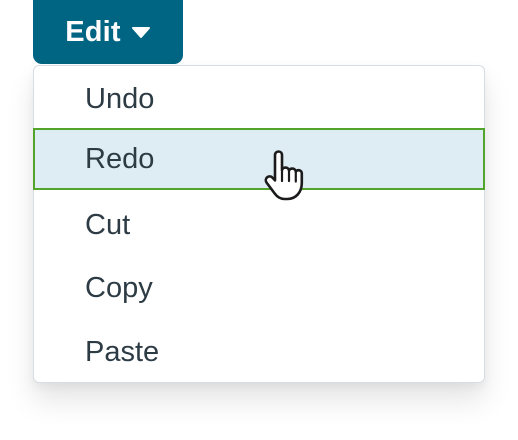  I want to click on menu-item-undo-label: Undo, so click(120, 98).